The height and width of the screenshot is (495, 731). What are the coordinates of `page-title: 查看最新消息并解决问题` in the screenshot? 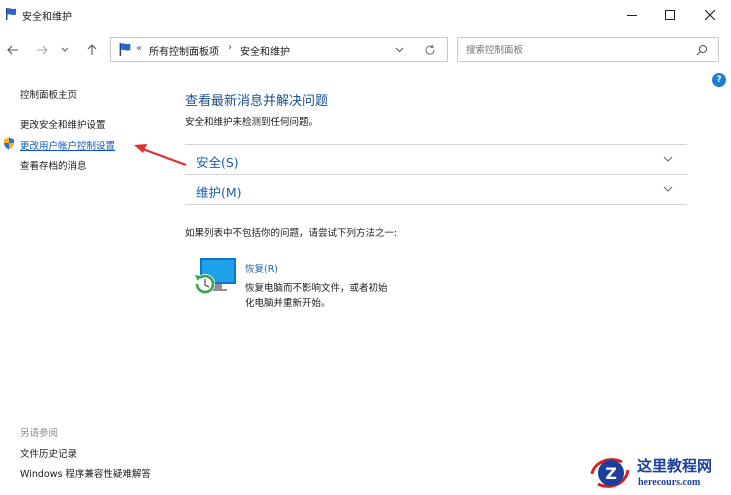 It's located at (257, 101).